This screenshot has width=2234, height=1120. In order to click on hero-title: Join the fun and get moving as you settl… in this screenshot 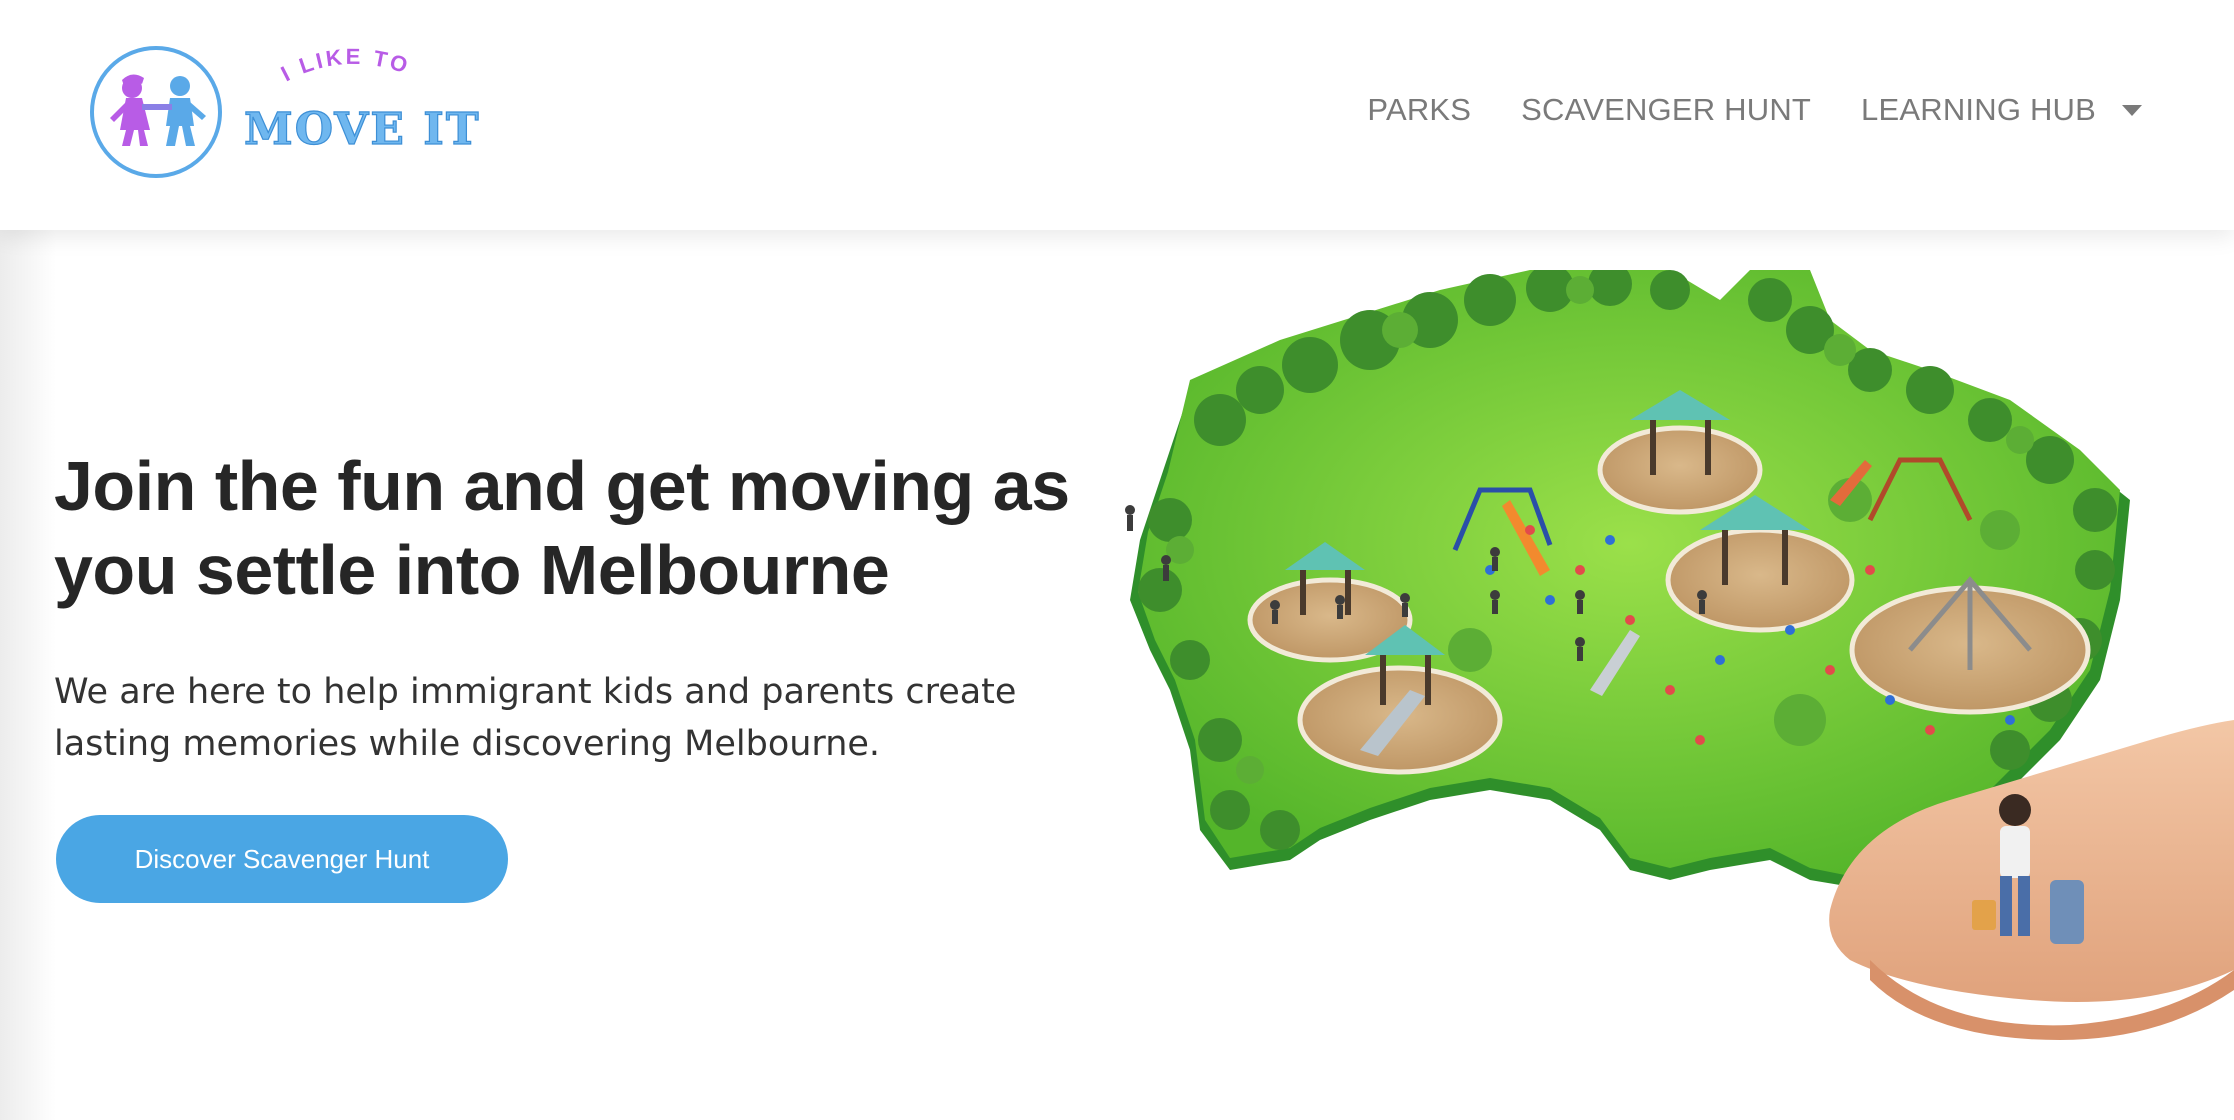, I will do `click(562, 528)`.